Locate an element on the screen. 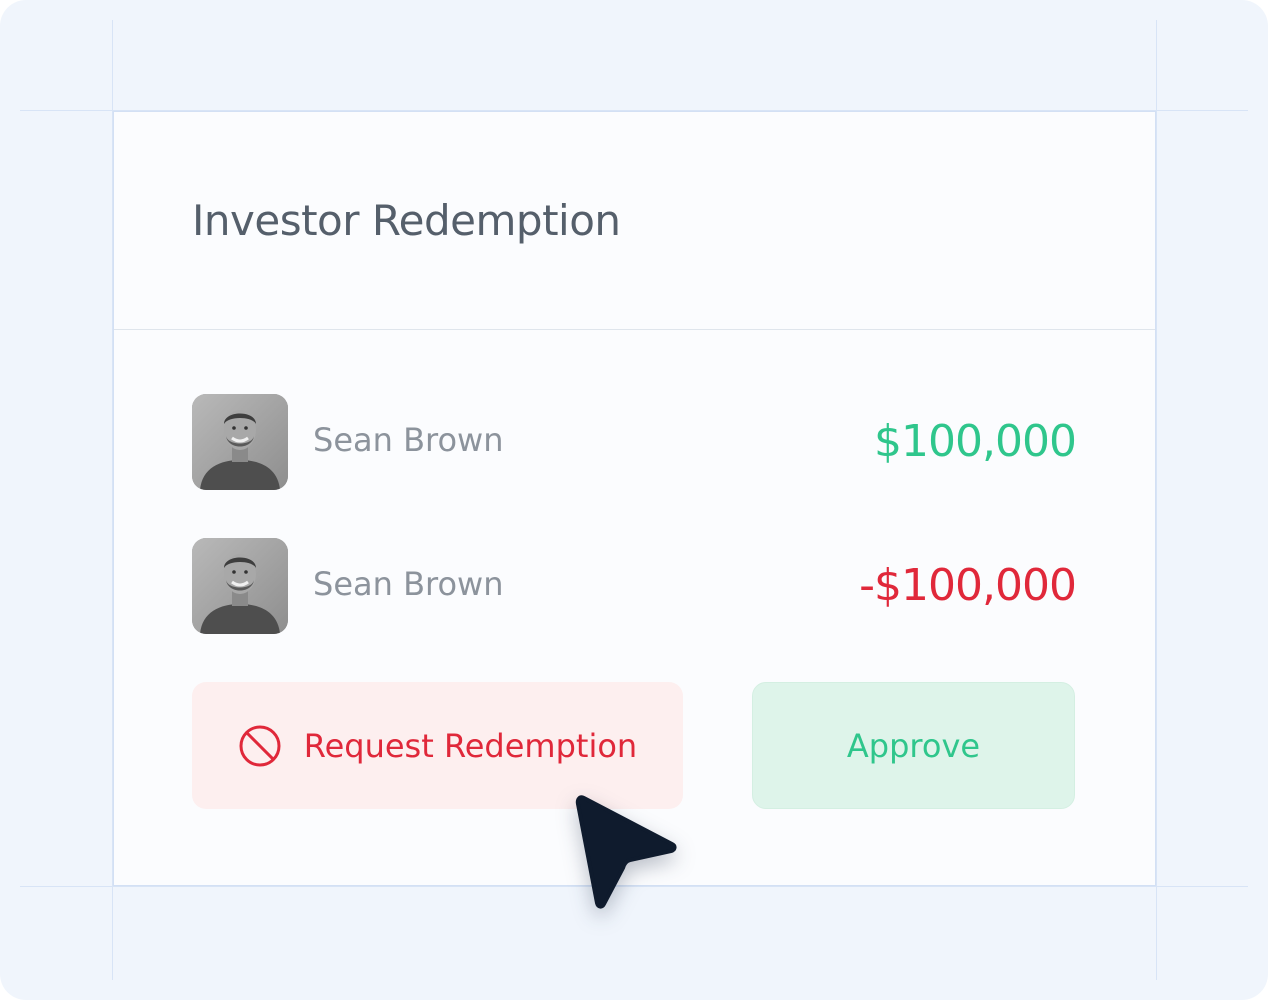 The image size is (1268, 1000). approve-label: Approve is located at coordinates (913, 745).